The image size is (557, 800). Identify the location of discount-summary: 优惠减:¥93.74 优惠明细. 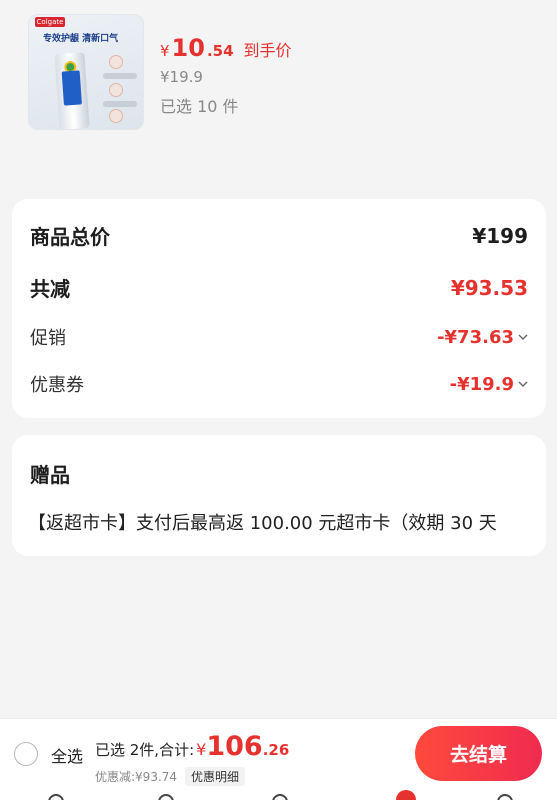
(170, 776).